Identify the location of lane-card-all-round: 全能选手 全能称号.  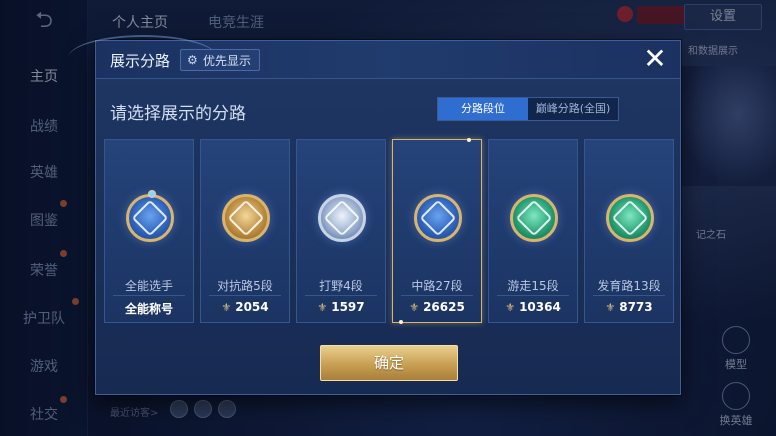
(149, 231).